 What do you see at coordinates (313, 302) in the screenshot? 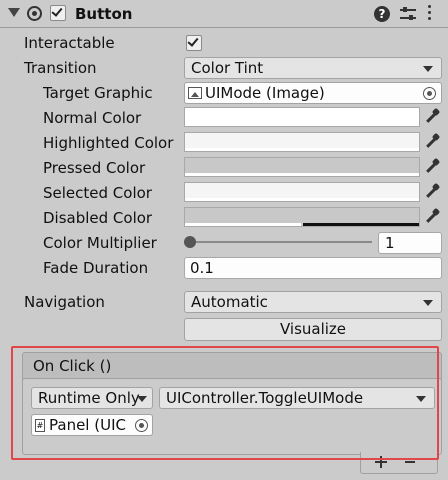
I see `navigation-dropdown: Automatic` at bounding box center [313, 302].